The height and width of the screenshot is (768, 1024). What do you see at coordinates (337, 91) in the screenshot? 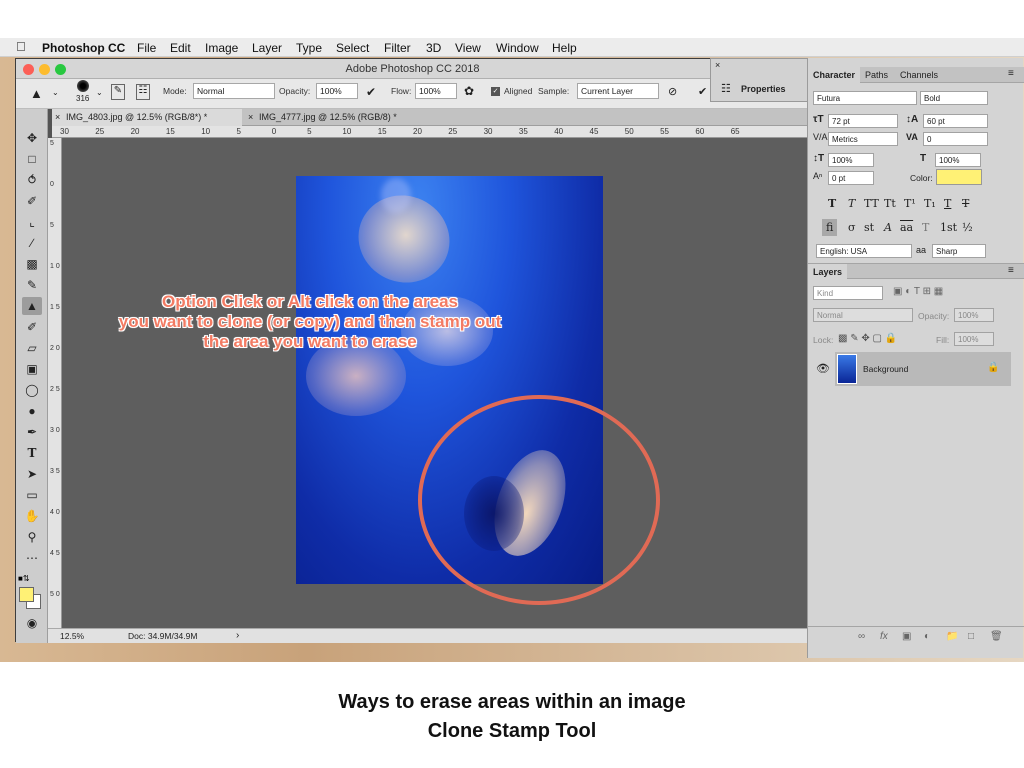
I see `opacity-input: 100%` at bounding box center [337, 91].